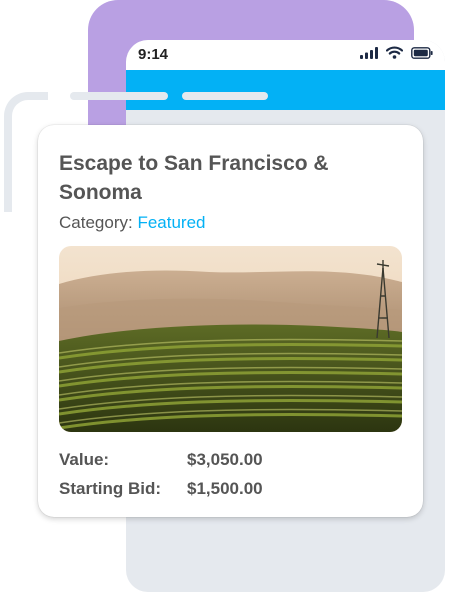 The width and height of the screenshot is (450, 598). I want to click on wifi-icon, so click(394, 55).